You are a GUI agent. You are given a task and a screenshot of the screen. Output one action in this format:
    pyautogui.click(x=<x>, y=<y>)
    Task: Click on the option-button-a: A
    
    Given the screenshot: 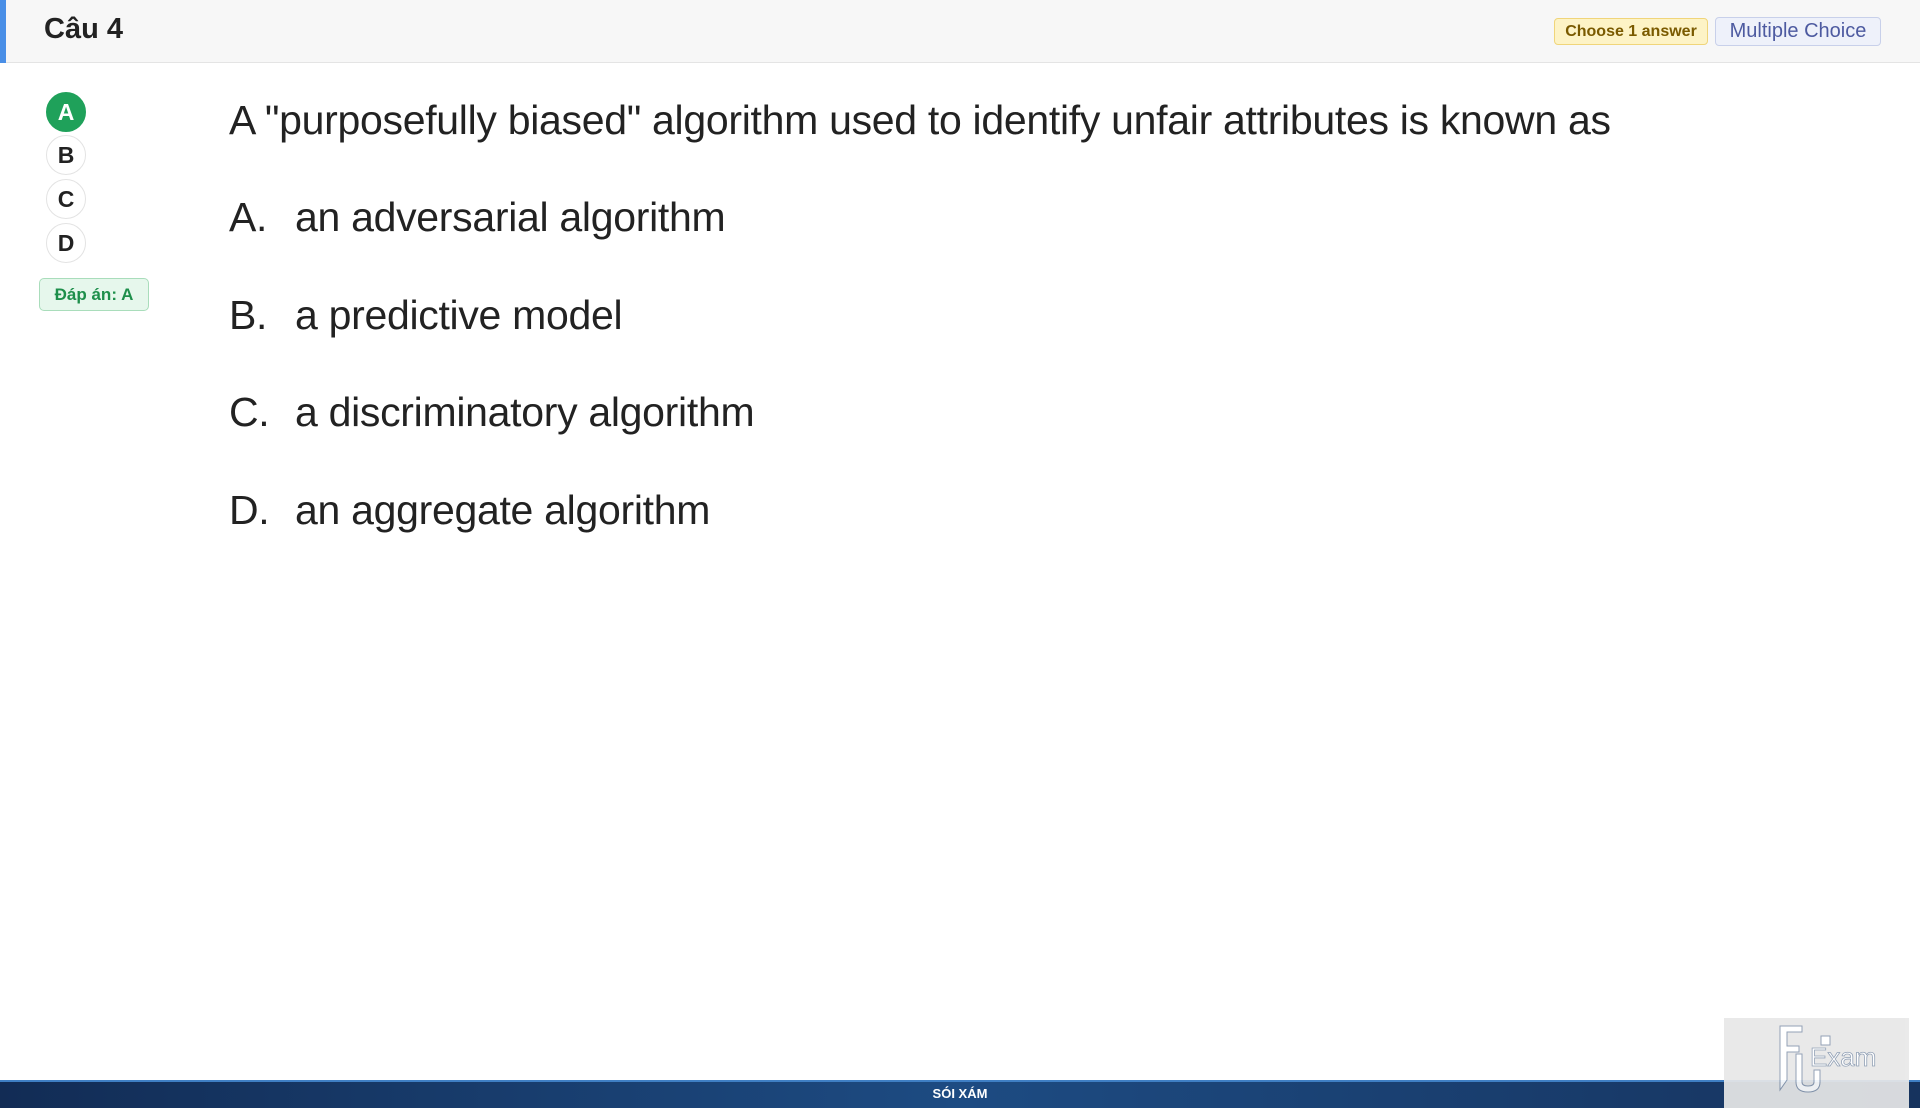 What is the action you would take?
    pyautogui.click(x=66, y=112)
    